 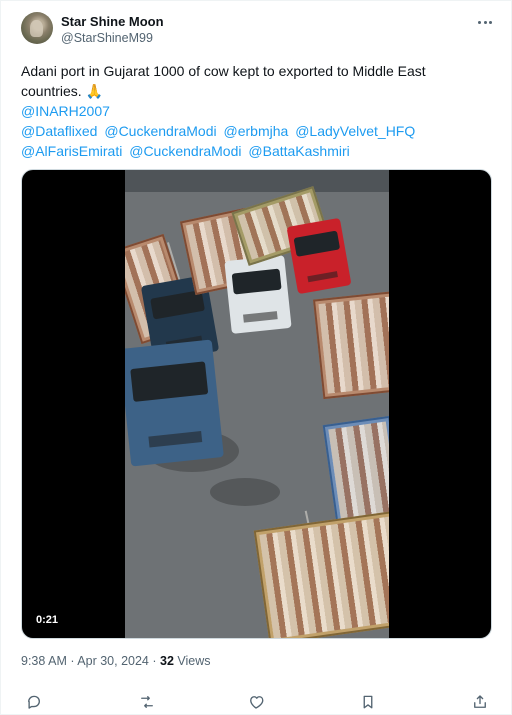 I want to click on mention-link: @AlFarisEmirati, so click(x=71, y=151).